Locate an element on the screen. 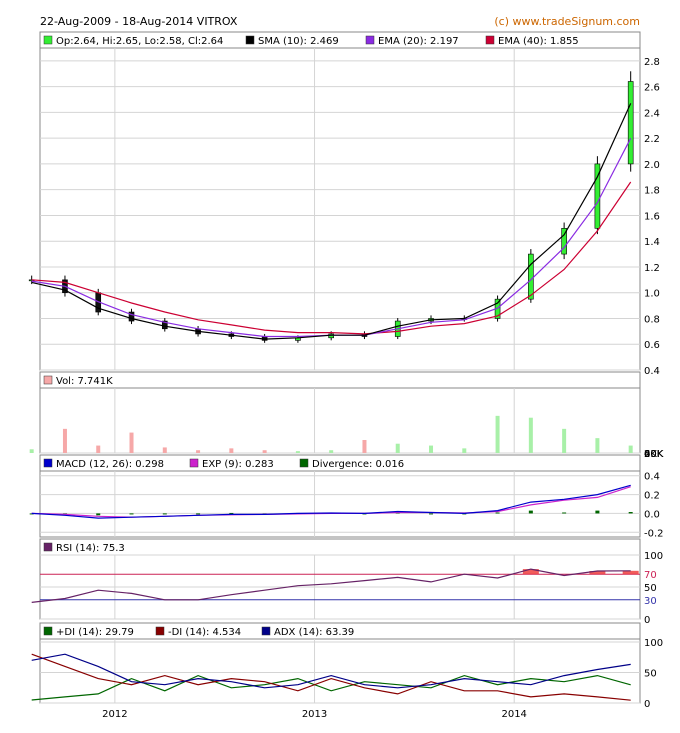  x-axis-label: 2013 is located at coordinates (314, 714).